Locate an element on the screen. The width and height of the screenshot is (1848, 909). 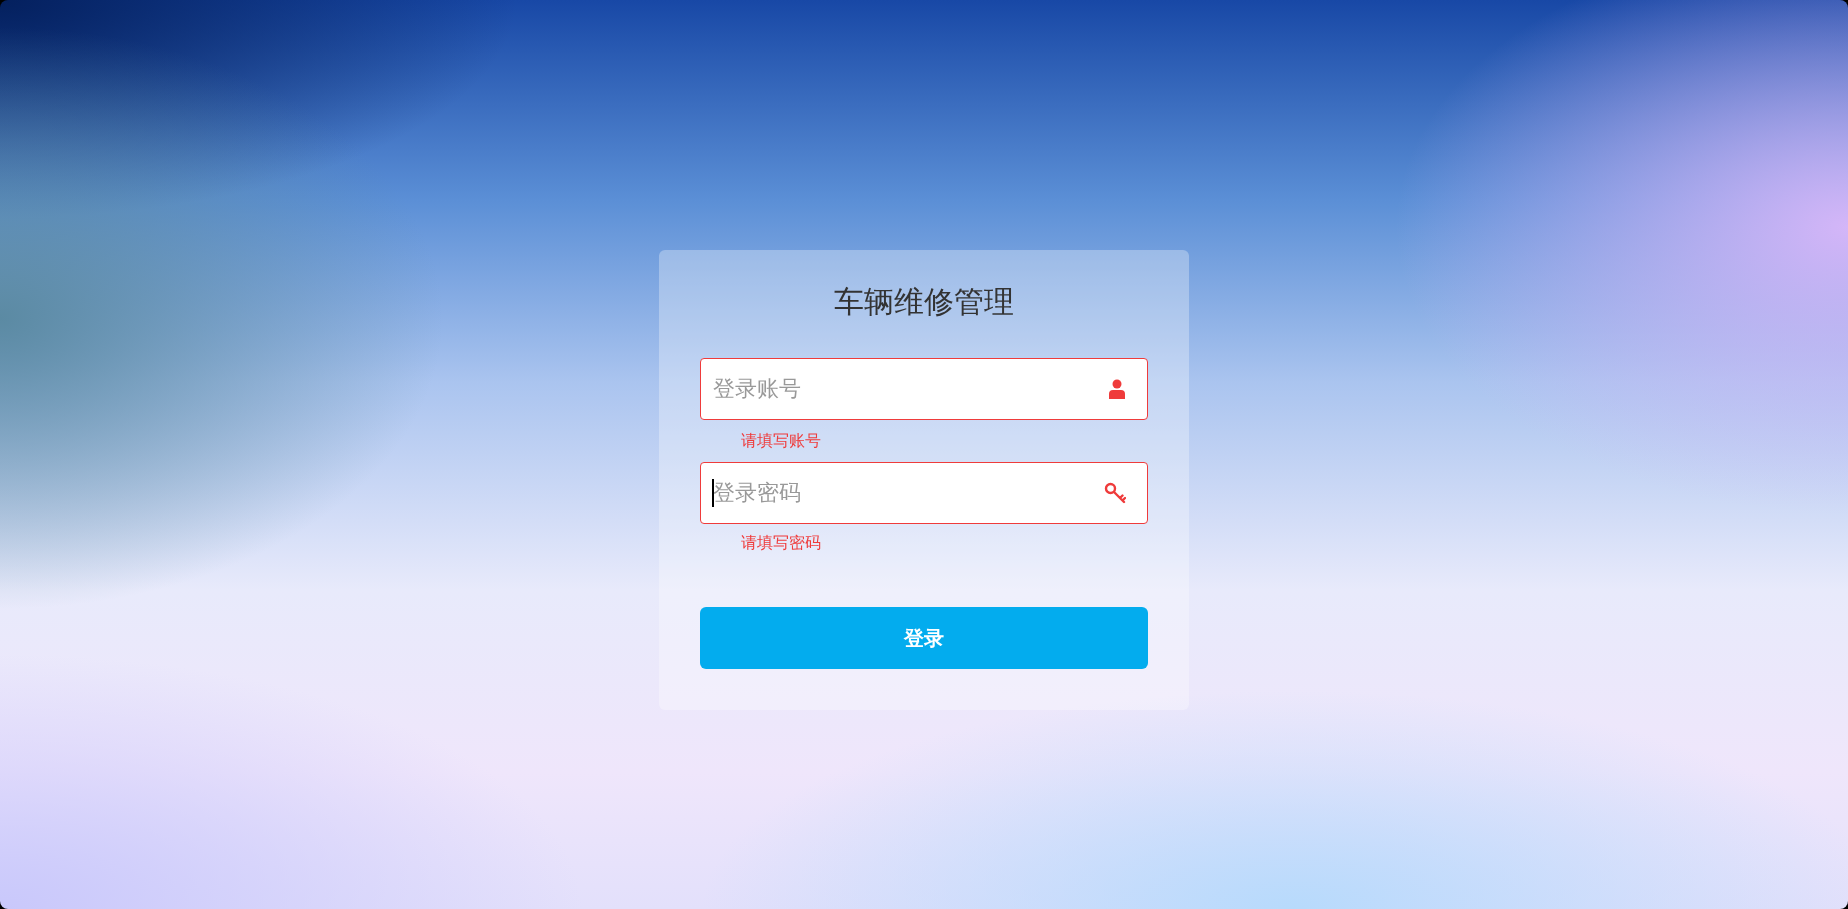
login-button: 登录 is located at coordinates (924, 638).